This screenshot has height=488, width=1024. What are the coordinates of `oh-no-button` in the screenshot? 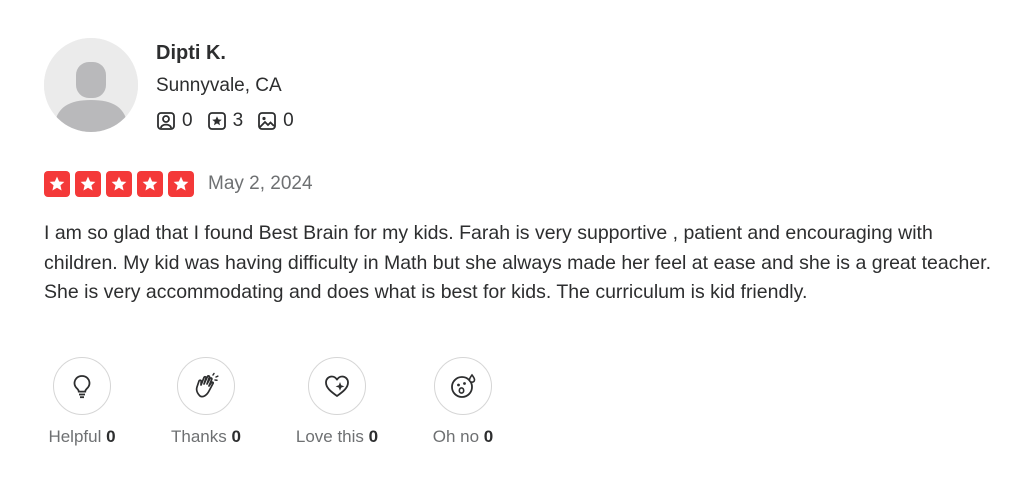 It's located at (463, 386).